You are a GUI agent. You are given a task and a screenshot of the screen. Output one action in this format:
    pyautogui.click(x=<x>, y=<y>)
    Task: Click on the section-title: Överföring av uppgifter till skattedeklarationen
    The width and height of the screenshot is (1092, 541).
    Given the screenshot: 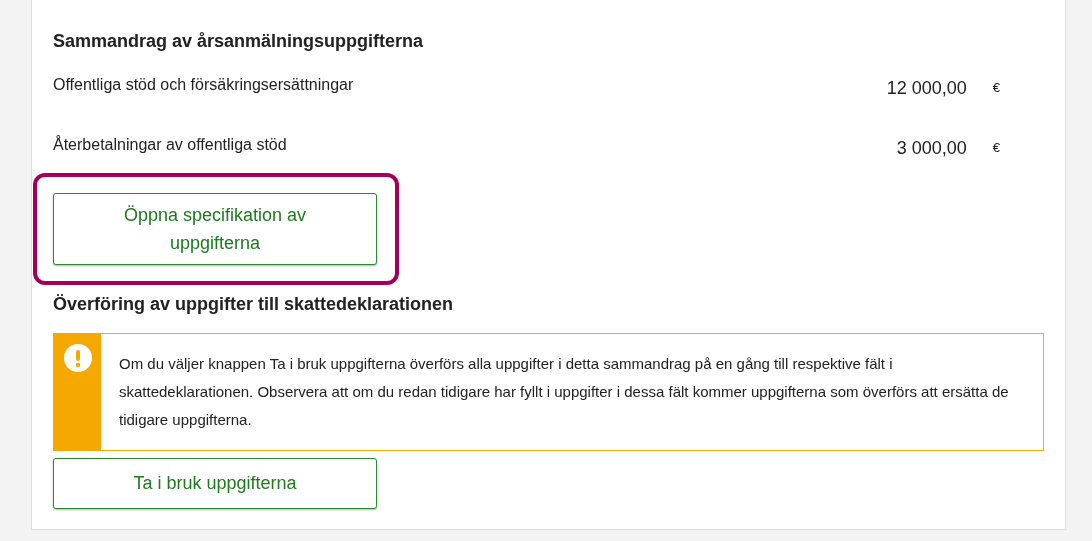 What is the action you would take?
    pyautogui.click(x=254, y=304)
    